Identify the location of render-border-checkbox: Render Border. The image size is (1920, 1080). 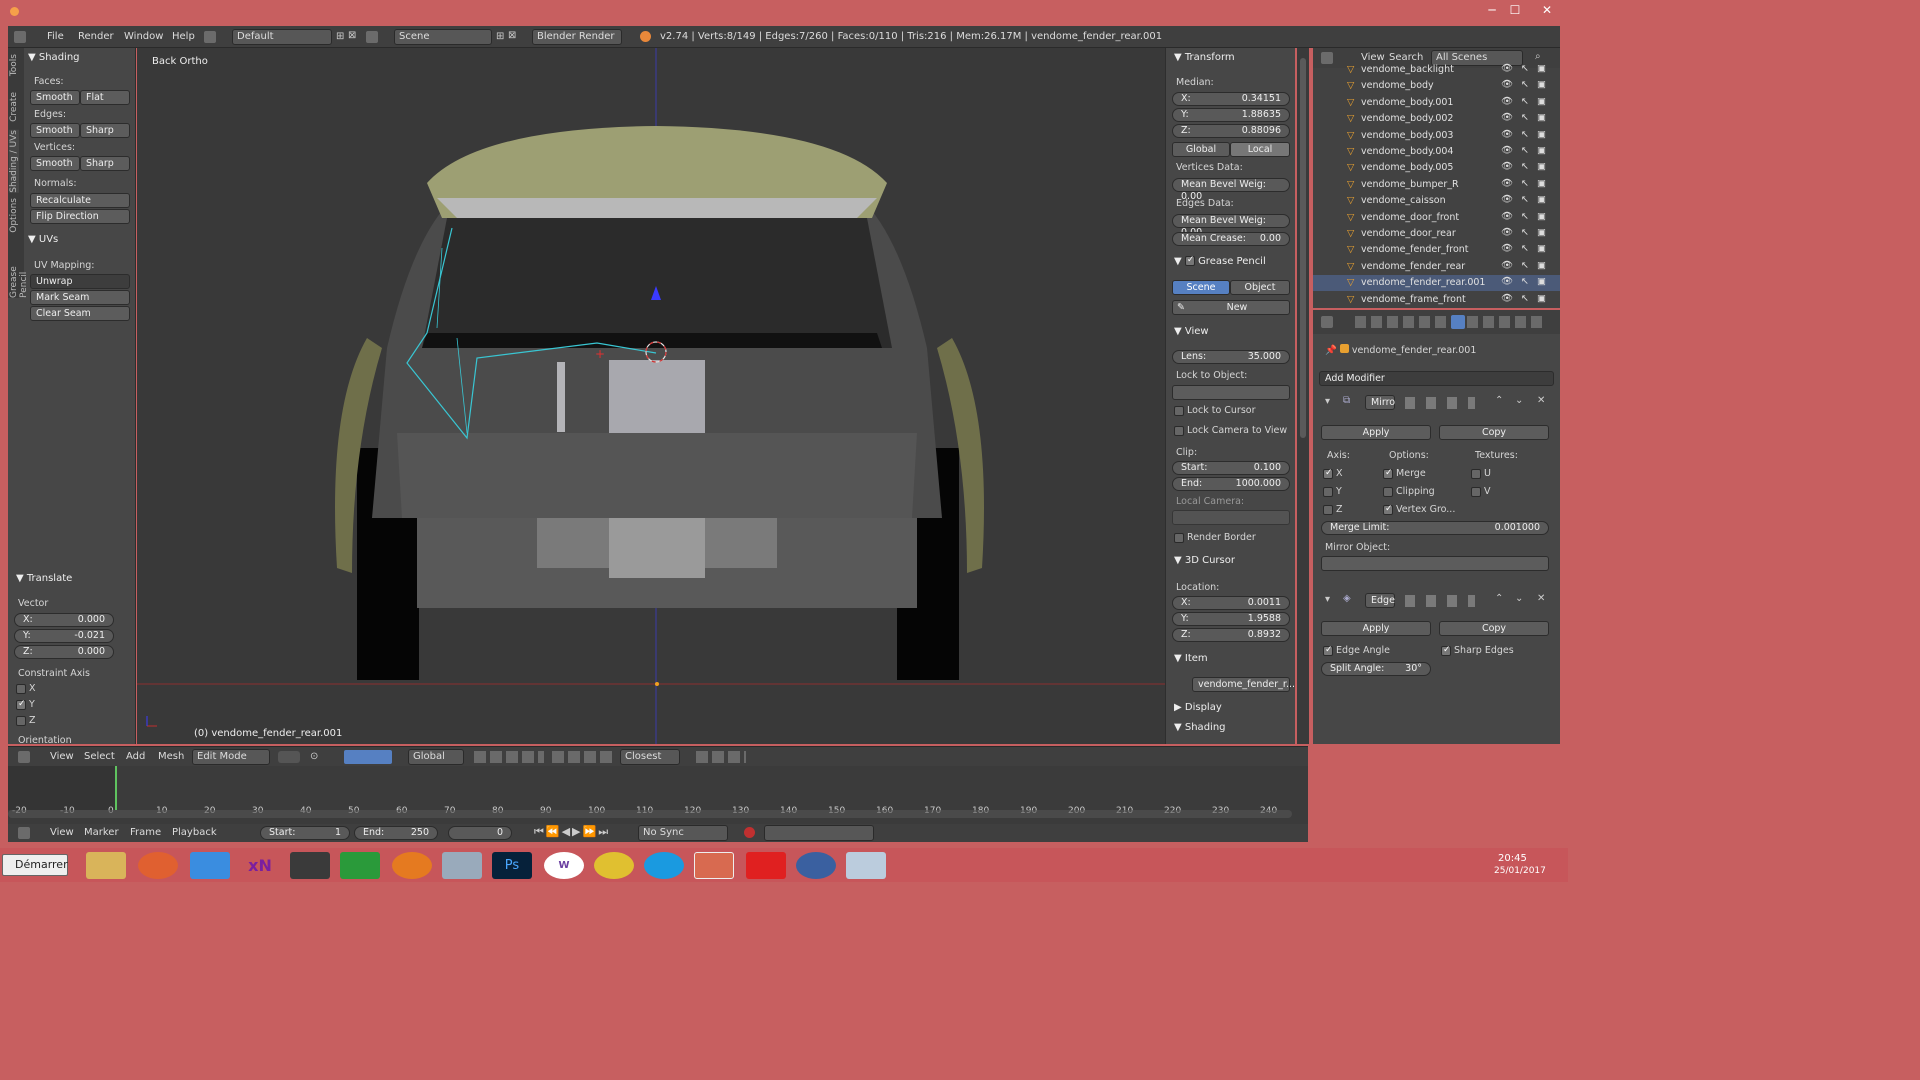
(1215, 537).